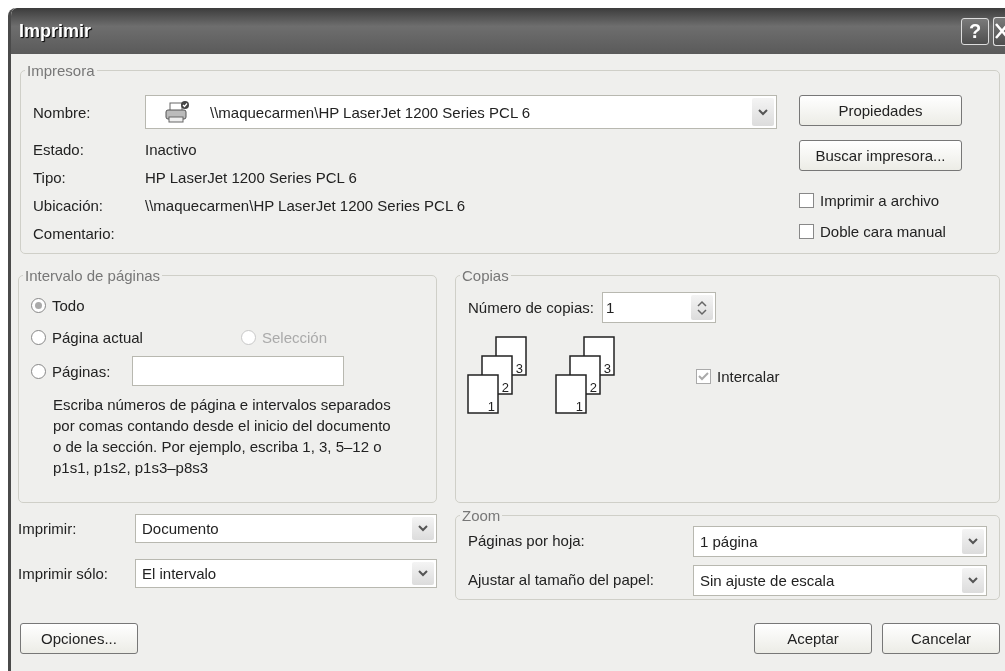  What do you see at coordinates (371, 112) in the screenshot?
I see `printer-name: \\maquecarmen\HP LaserJet 1200 Series PCL 6` at bounding box center [371, 112].